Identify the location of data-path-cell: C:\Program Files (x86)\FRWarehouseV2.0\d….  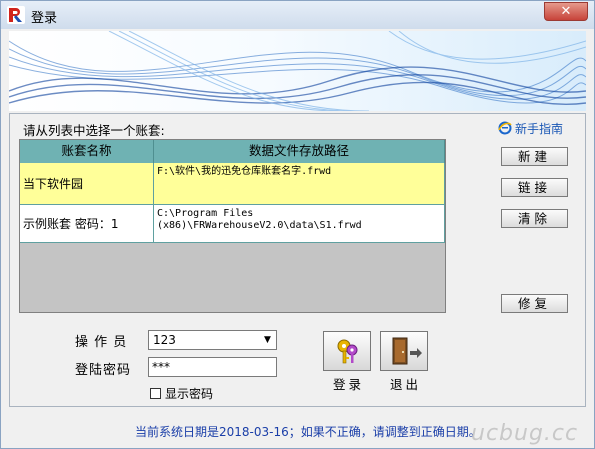
(299, 223).